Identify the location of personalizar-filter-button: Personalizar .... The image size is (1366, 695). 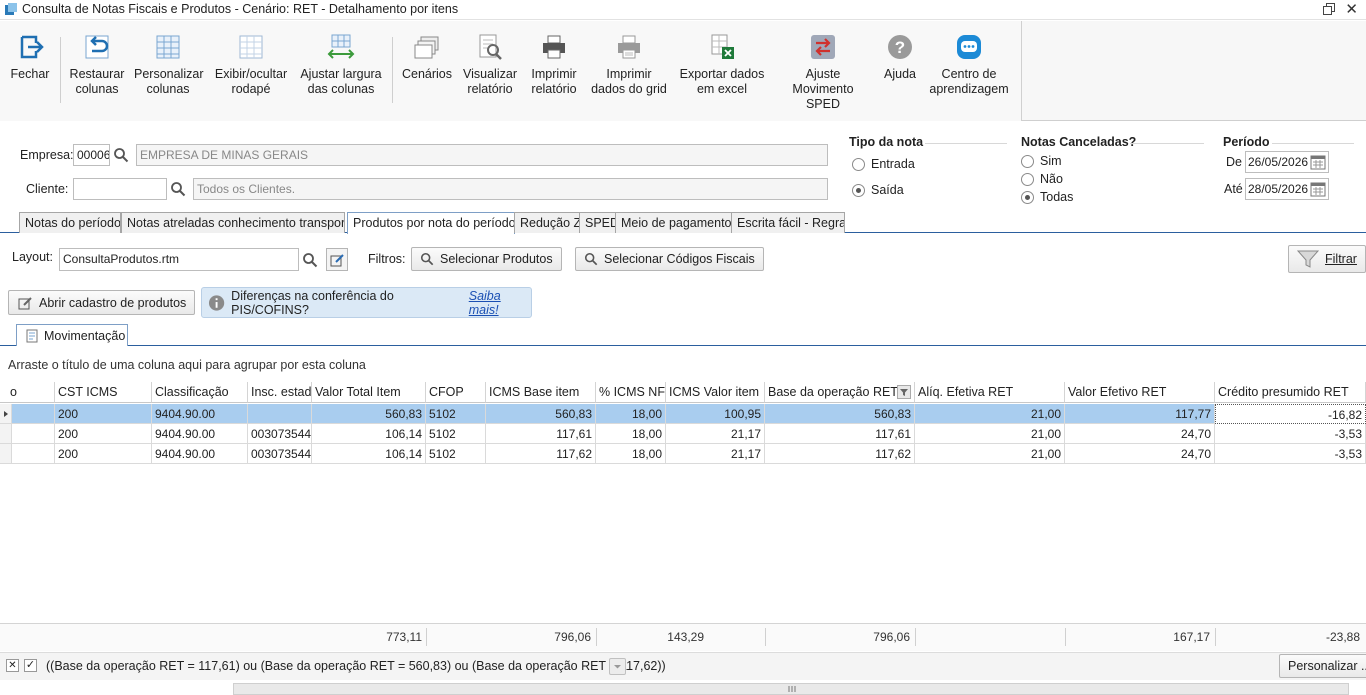
(1322, 666).